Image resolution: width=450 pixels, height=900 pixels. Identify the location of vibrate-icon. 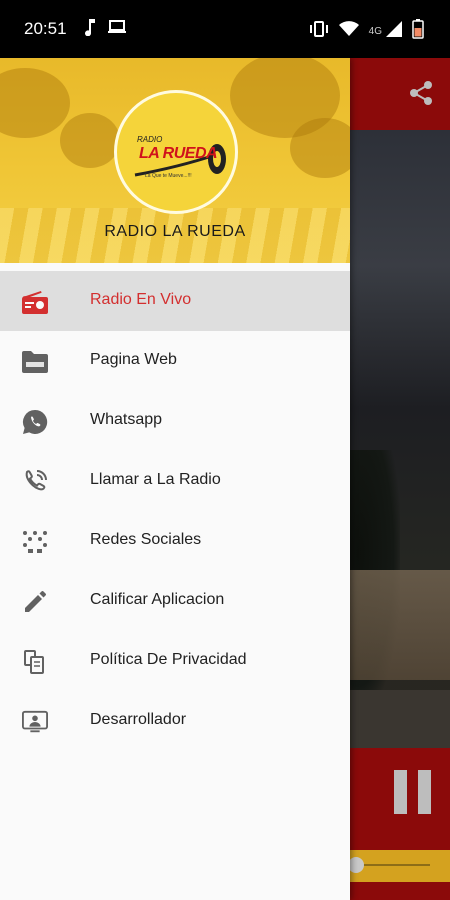
(319, 31).